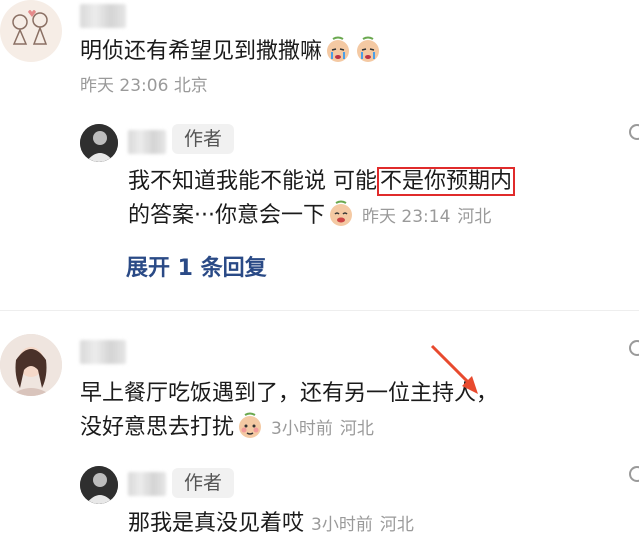 This screenshot has height=540, width=639. What do you see at coordinates (446, 181) in the screenshot?
I see `highlight-box: 不是你预期内` at bounding box center [446, 181].